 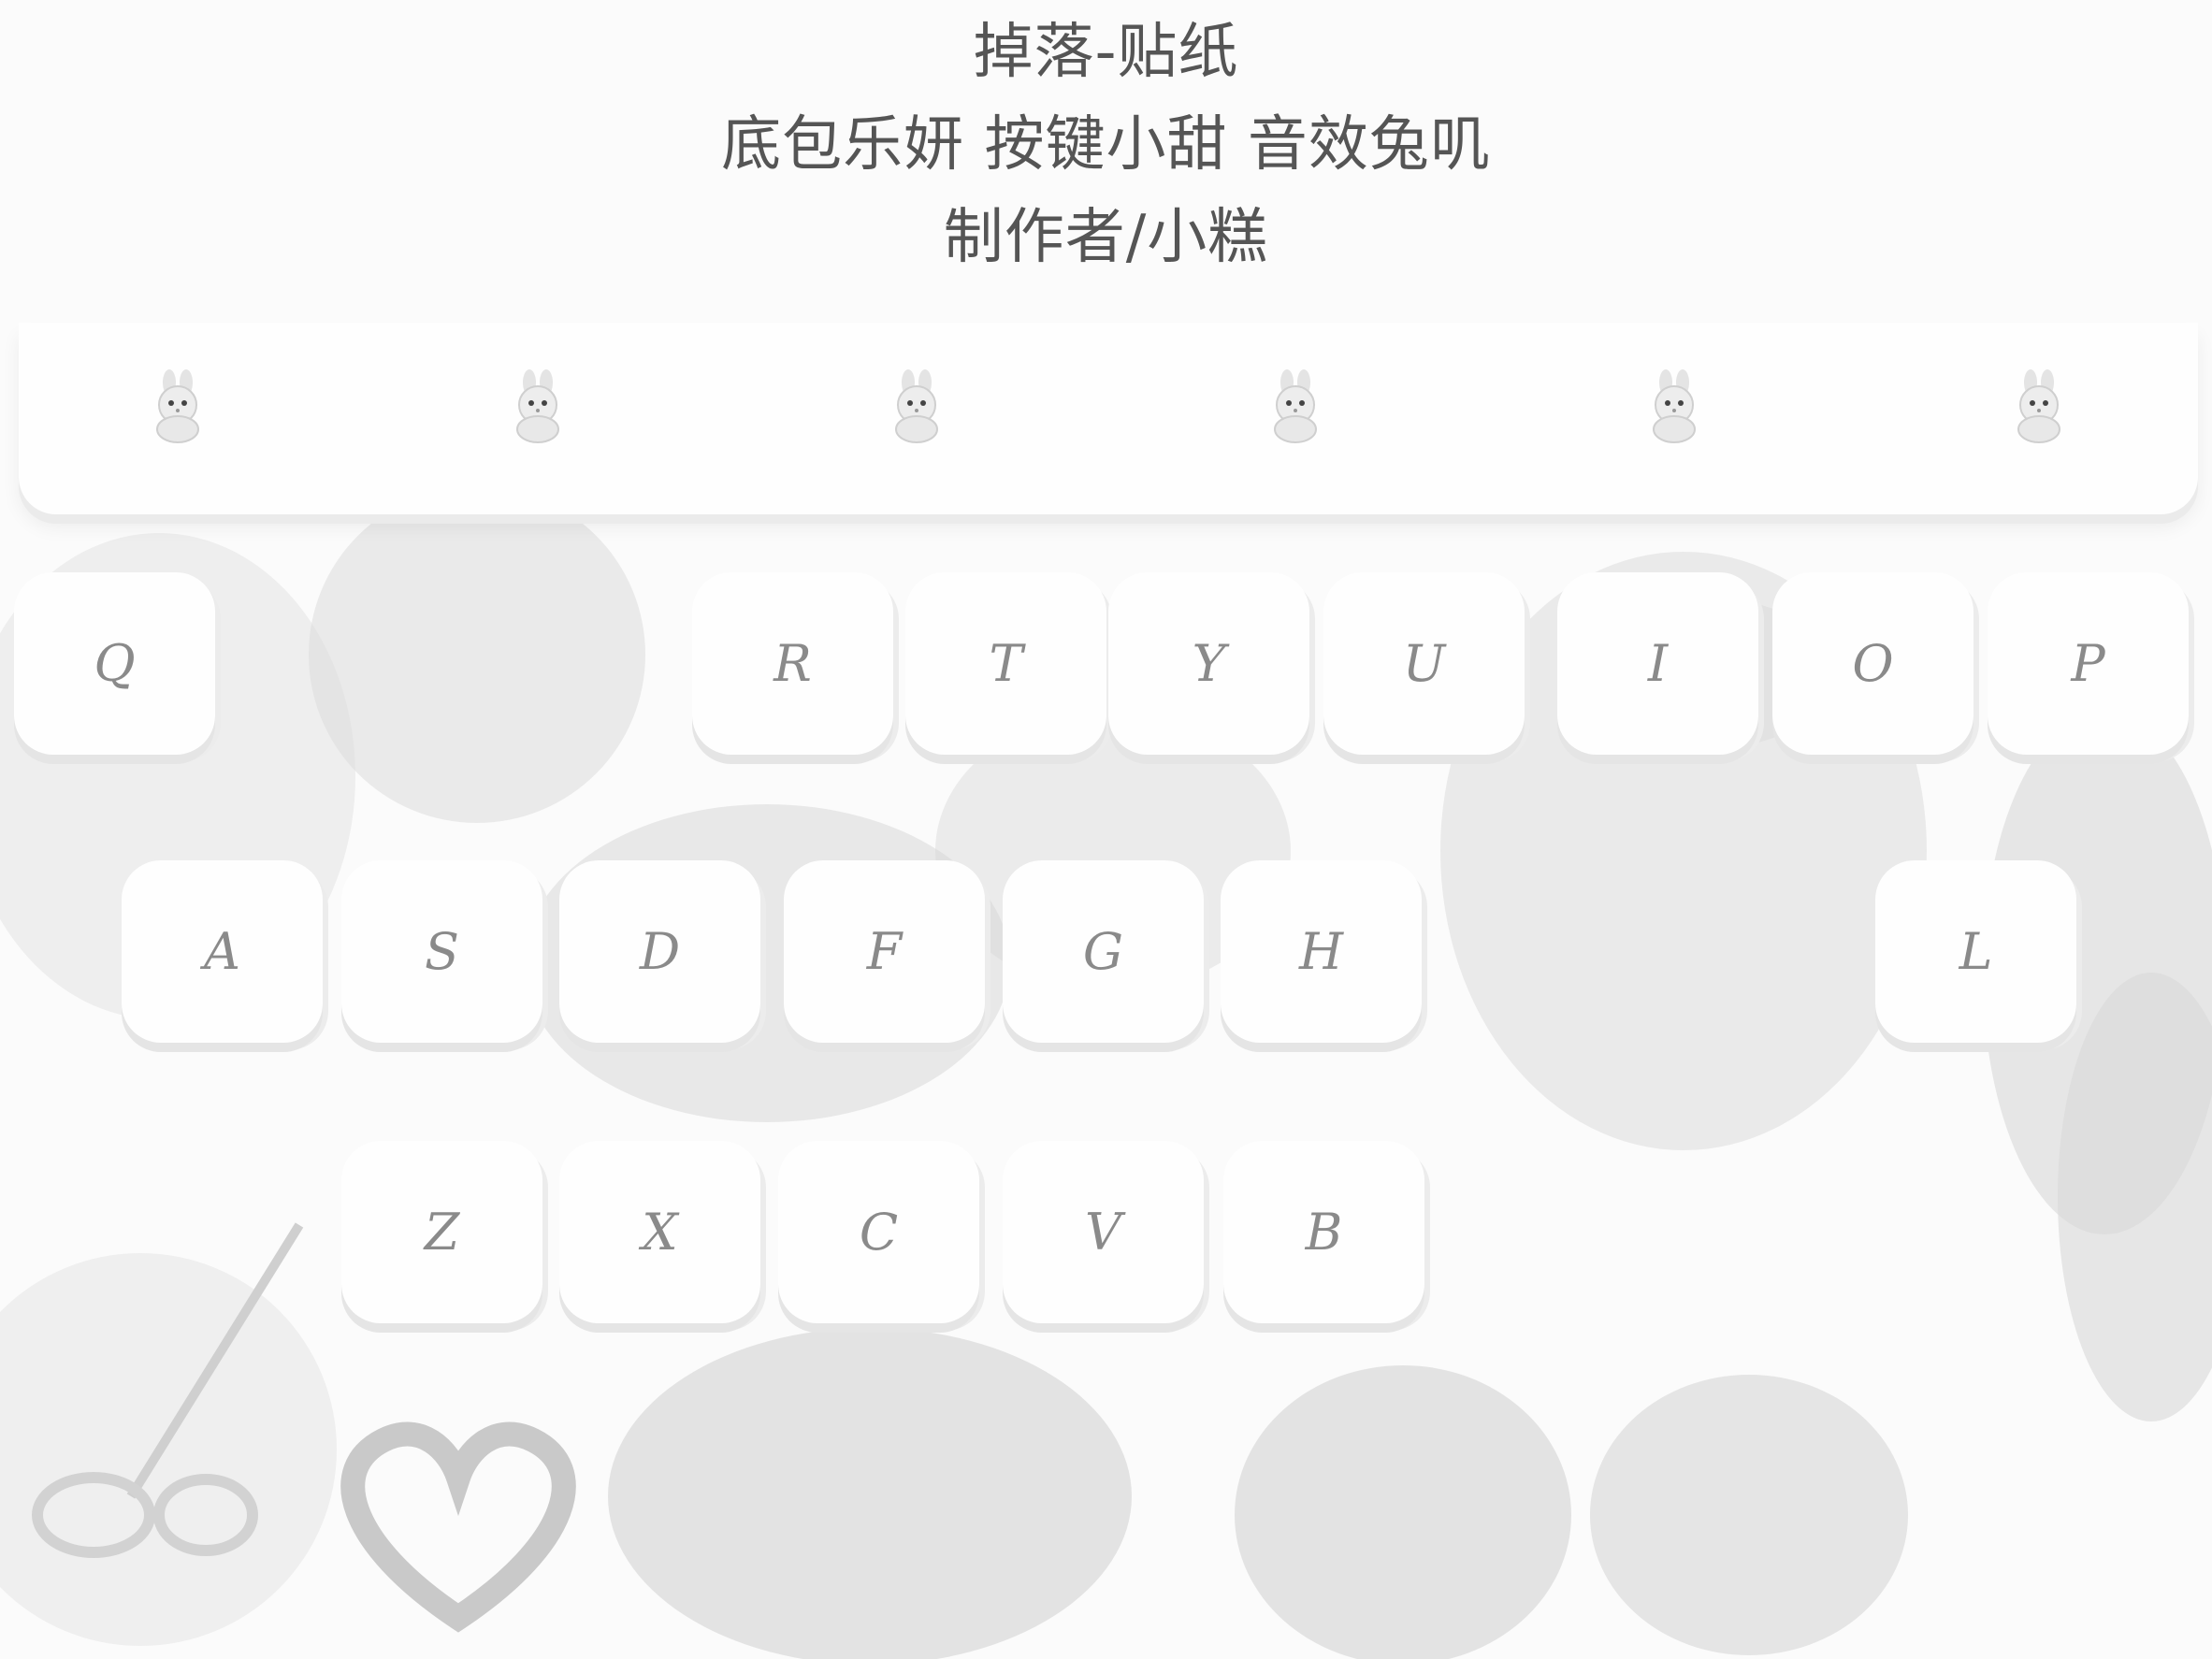 I want to click on key-label: D, so click(x=660, y=951).